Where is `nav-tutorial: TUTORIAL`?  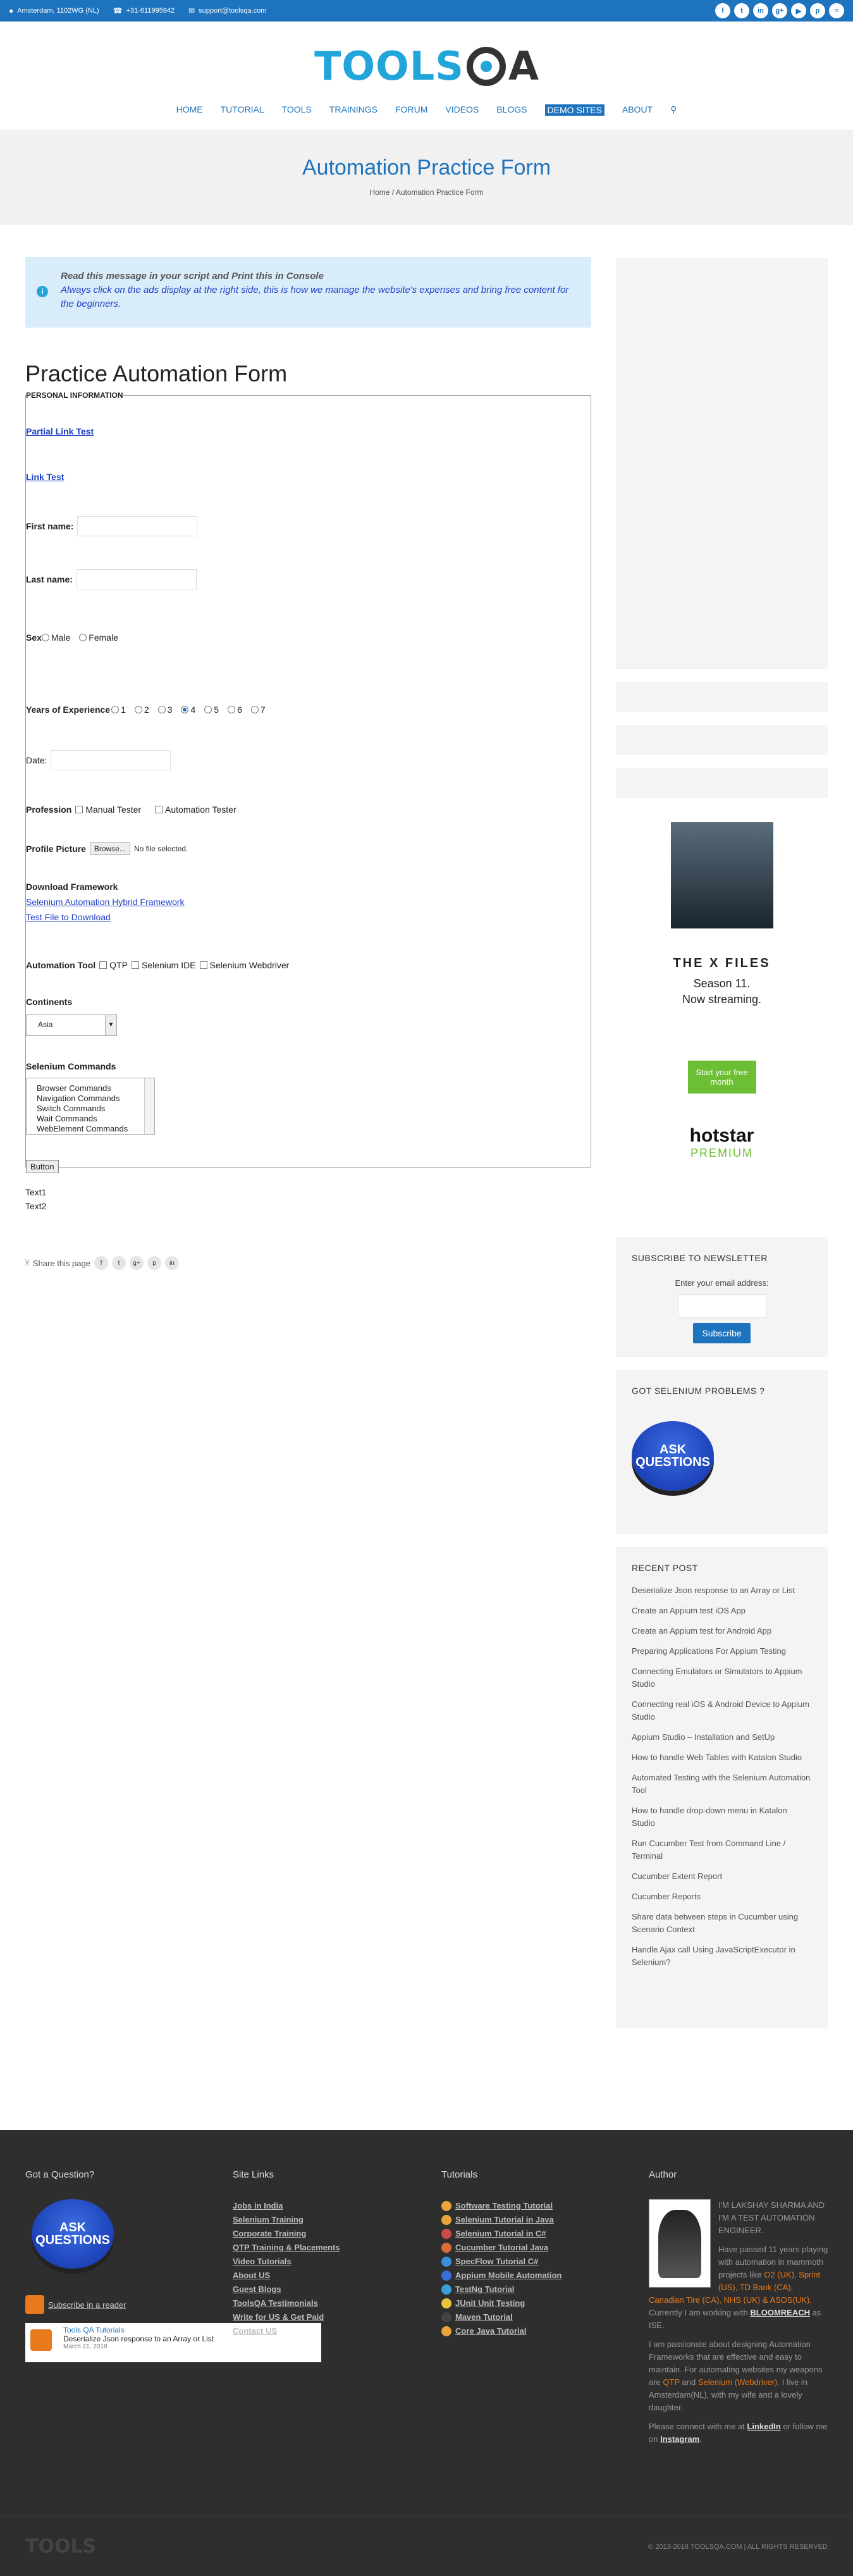
nav-tutorial: TUTORIAL is located at coordinates (242, 110).